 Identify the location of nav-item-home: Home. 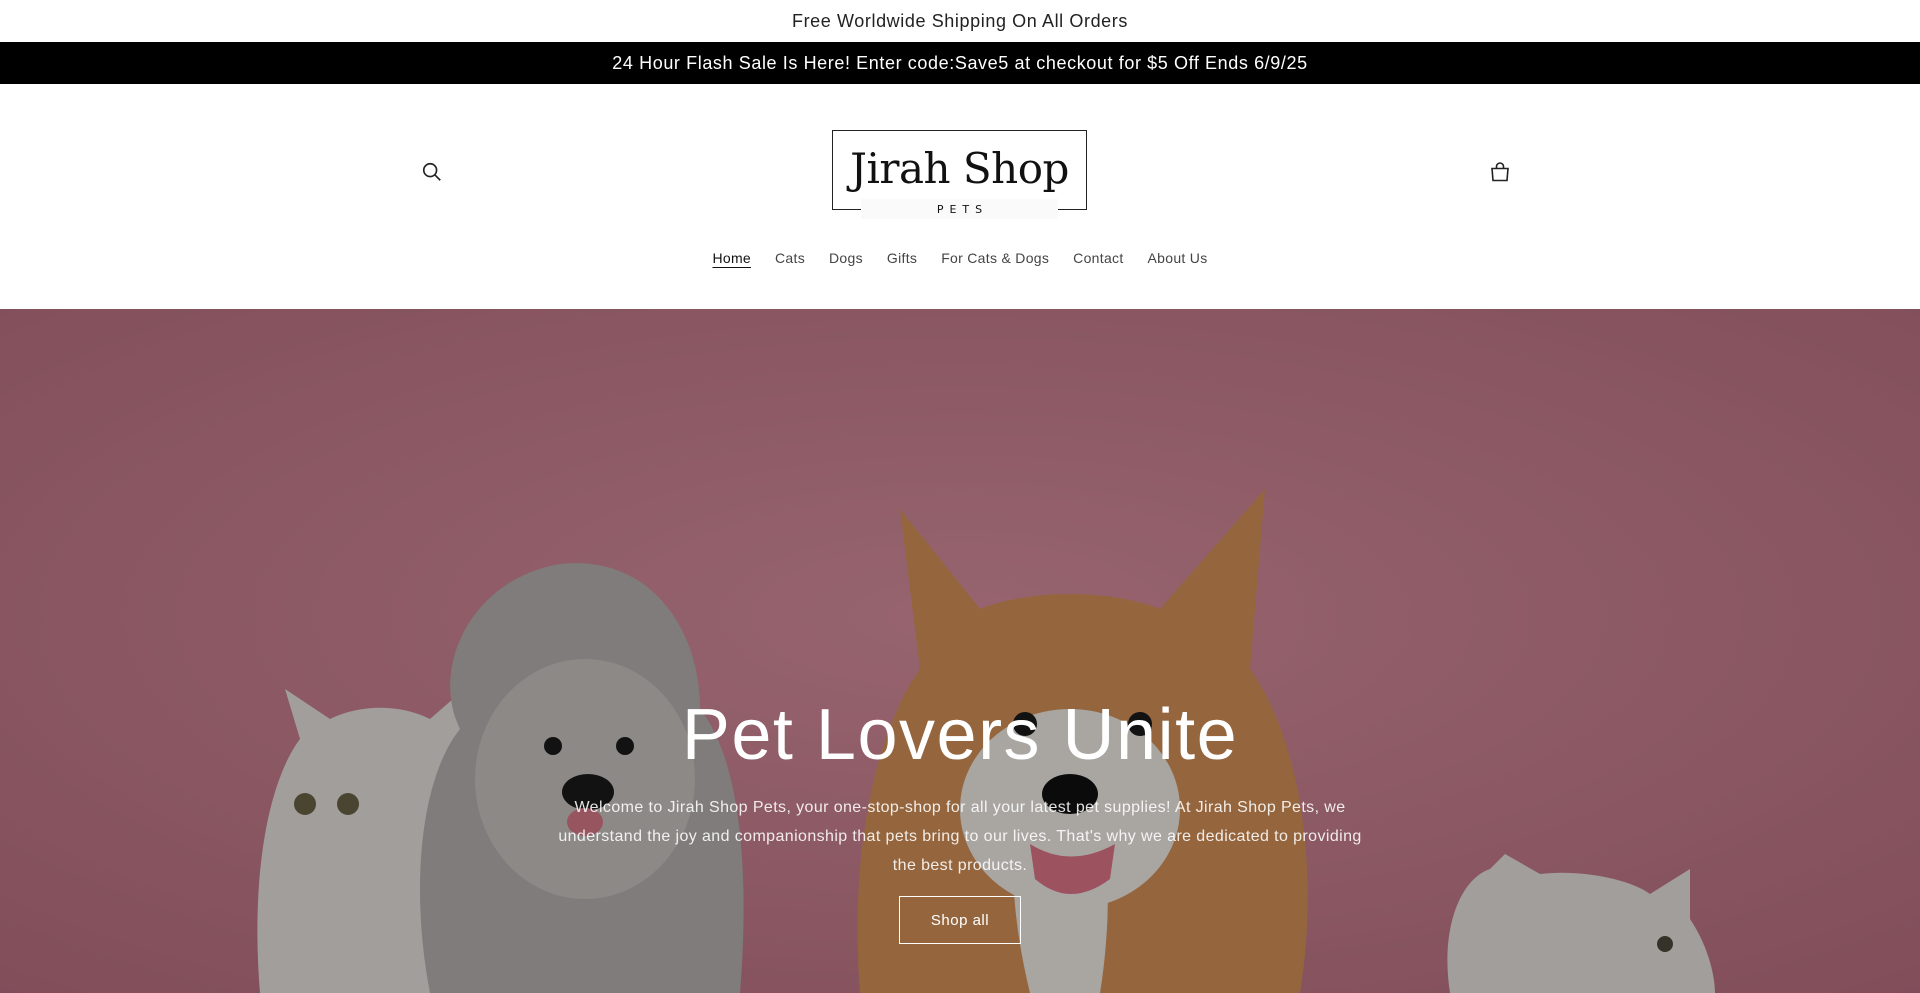
(731, 258).